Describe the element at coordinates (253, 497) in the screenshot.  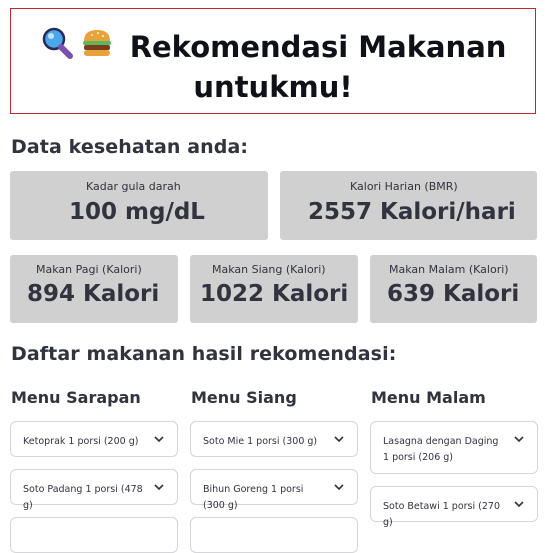
I see `expander-label: Bihun Goreng 1 porsi (300 g)` at that location.